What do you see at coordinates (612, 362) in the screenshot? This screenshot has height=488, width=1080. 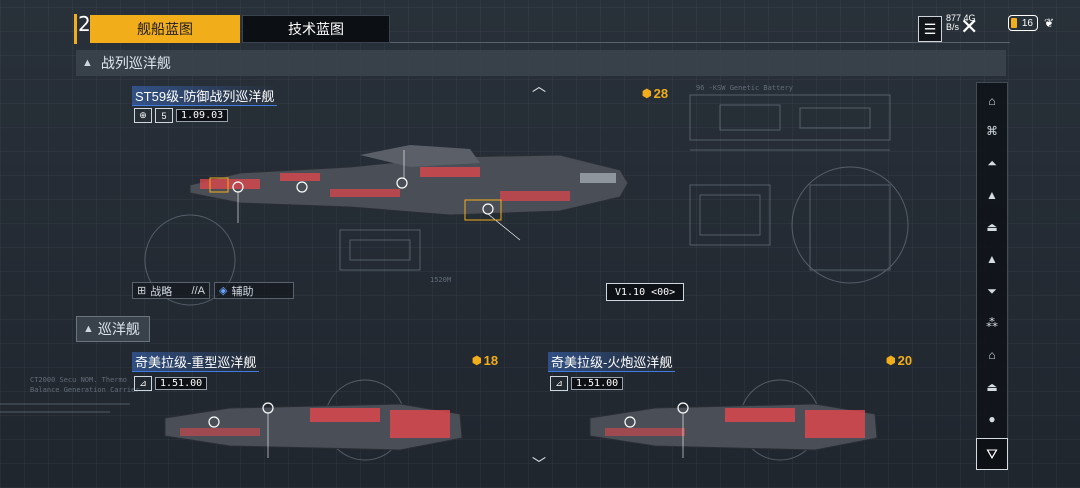 I see `ship-name: 奇美拉级-火炮巡洋舰` at bounding box center [612, 362].